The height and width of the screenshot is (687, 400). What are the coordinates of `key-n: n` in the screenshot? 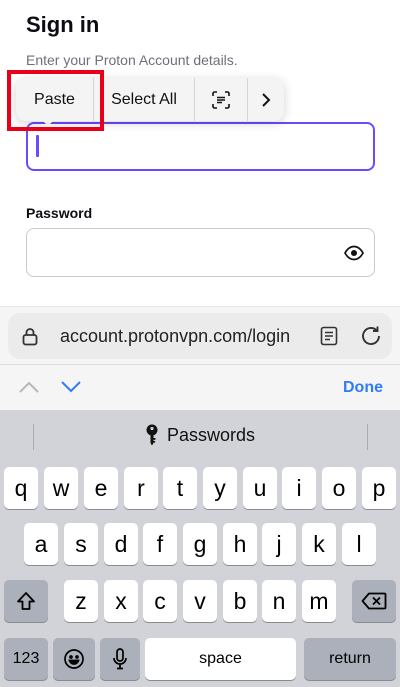 It's located at (279, 601).